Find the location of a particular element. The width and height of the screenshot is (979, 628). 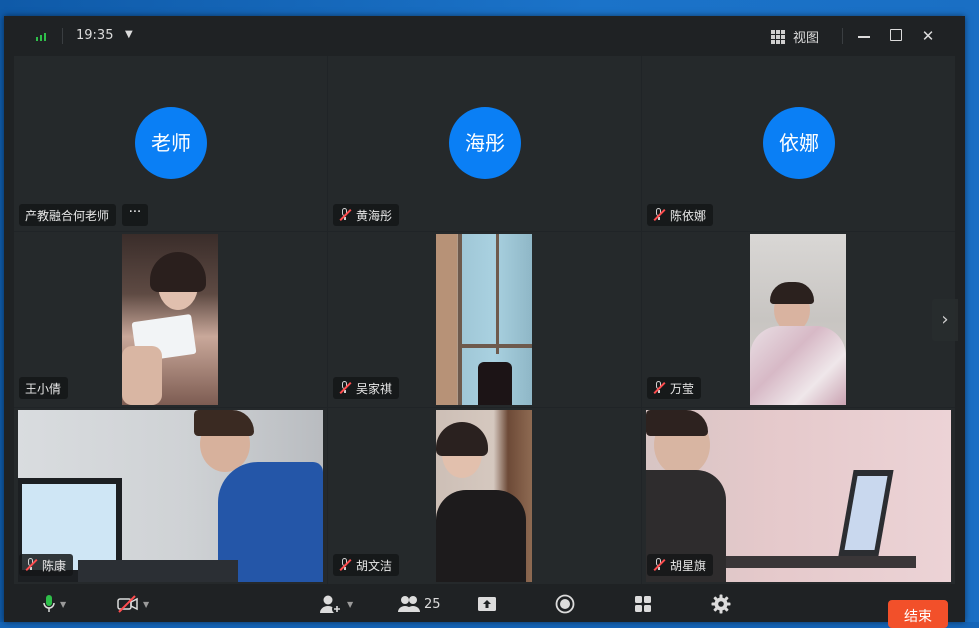

participant-name-tag: 产教融合何老师 is located at coordinates (68, 215).